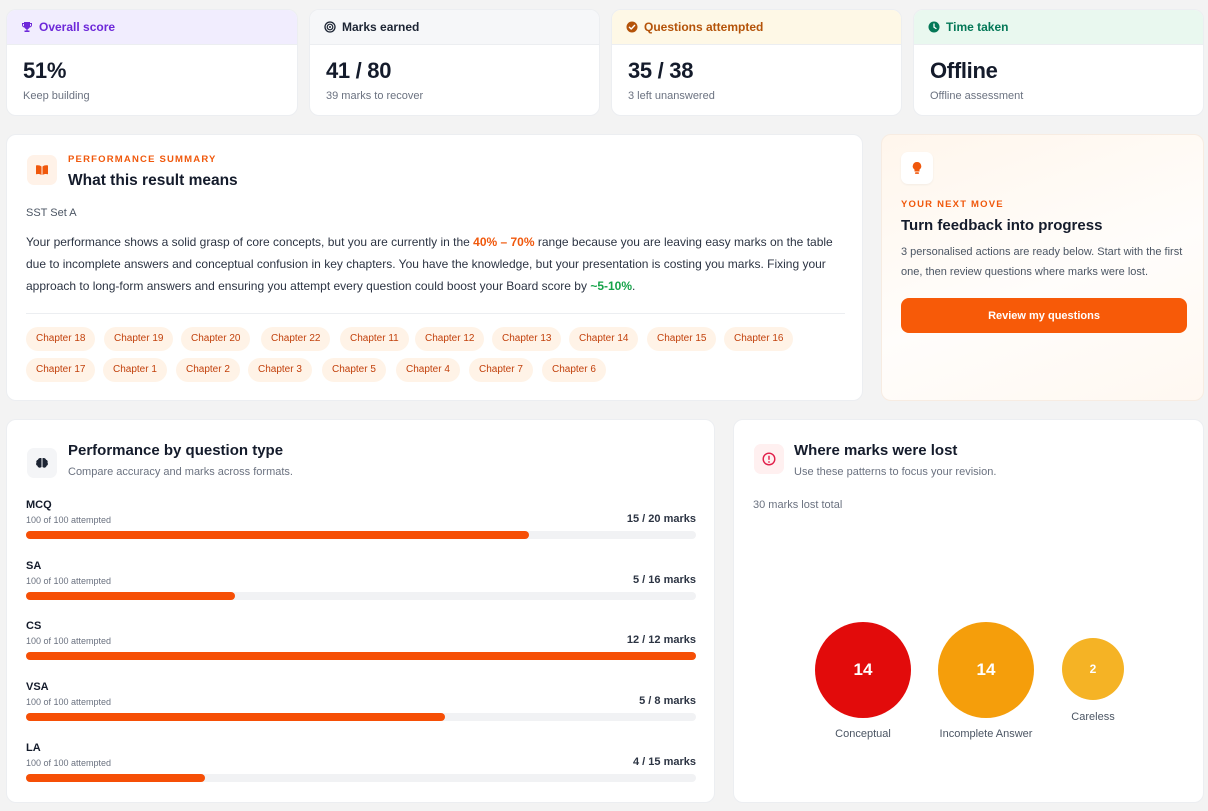 Image resolution: width=1208 pixels, height=811 pixels. Describe the element at coordinates (661, 519) in the screenshot. I see `marks-value: 15 / 20 marks` at that location.